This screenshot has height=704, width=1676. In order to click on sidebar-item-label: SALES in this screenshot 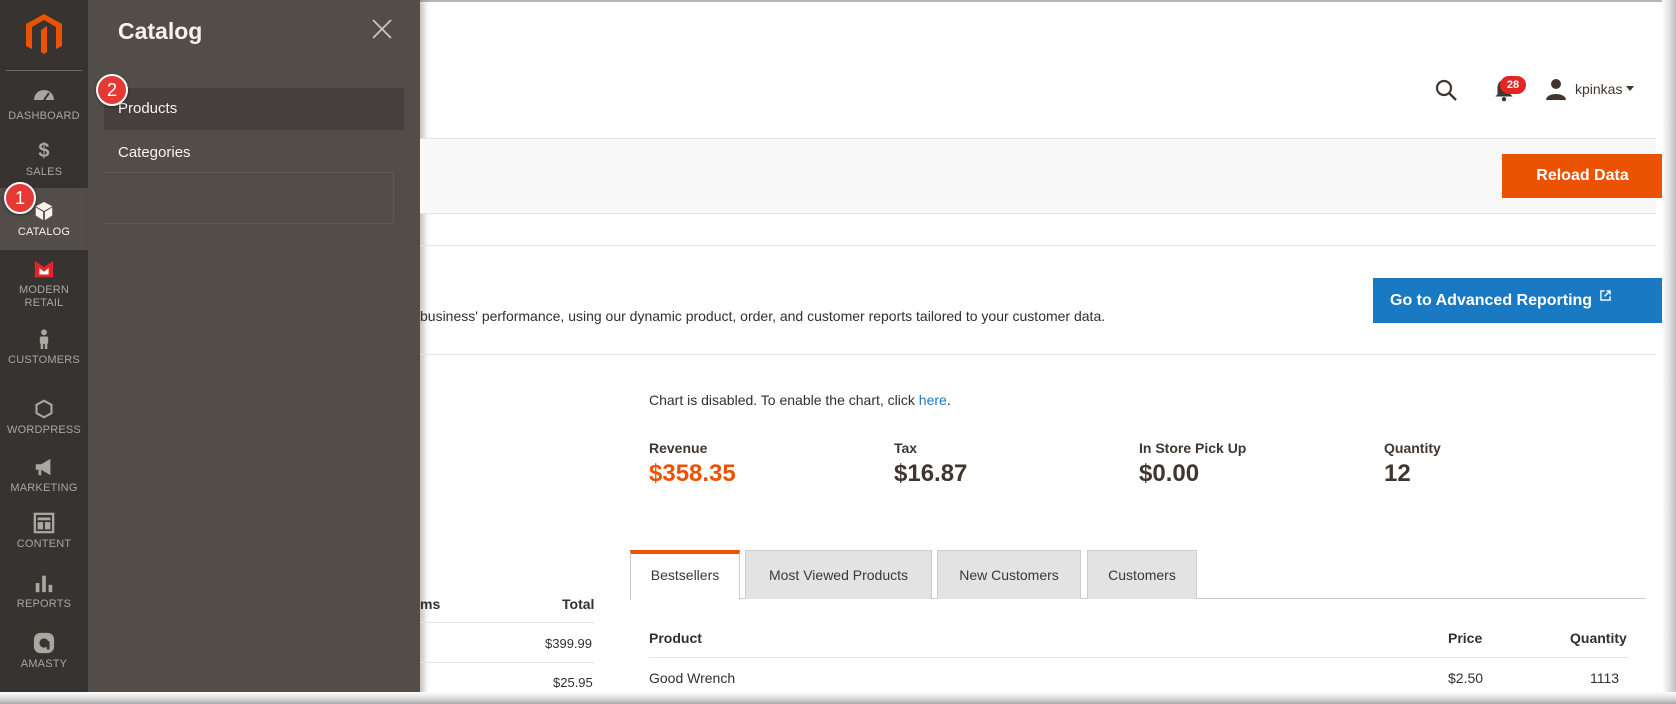, I will do `click(44, 172)`.